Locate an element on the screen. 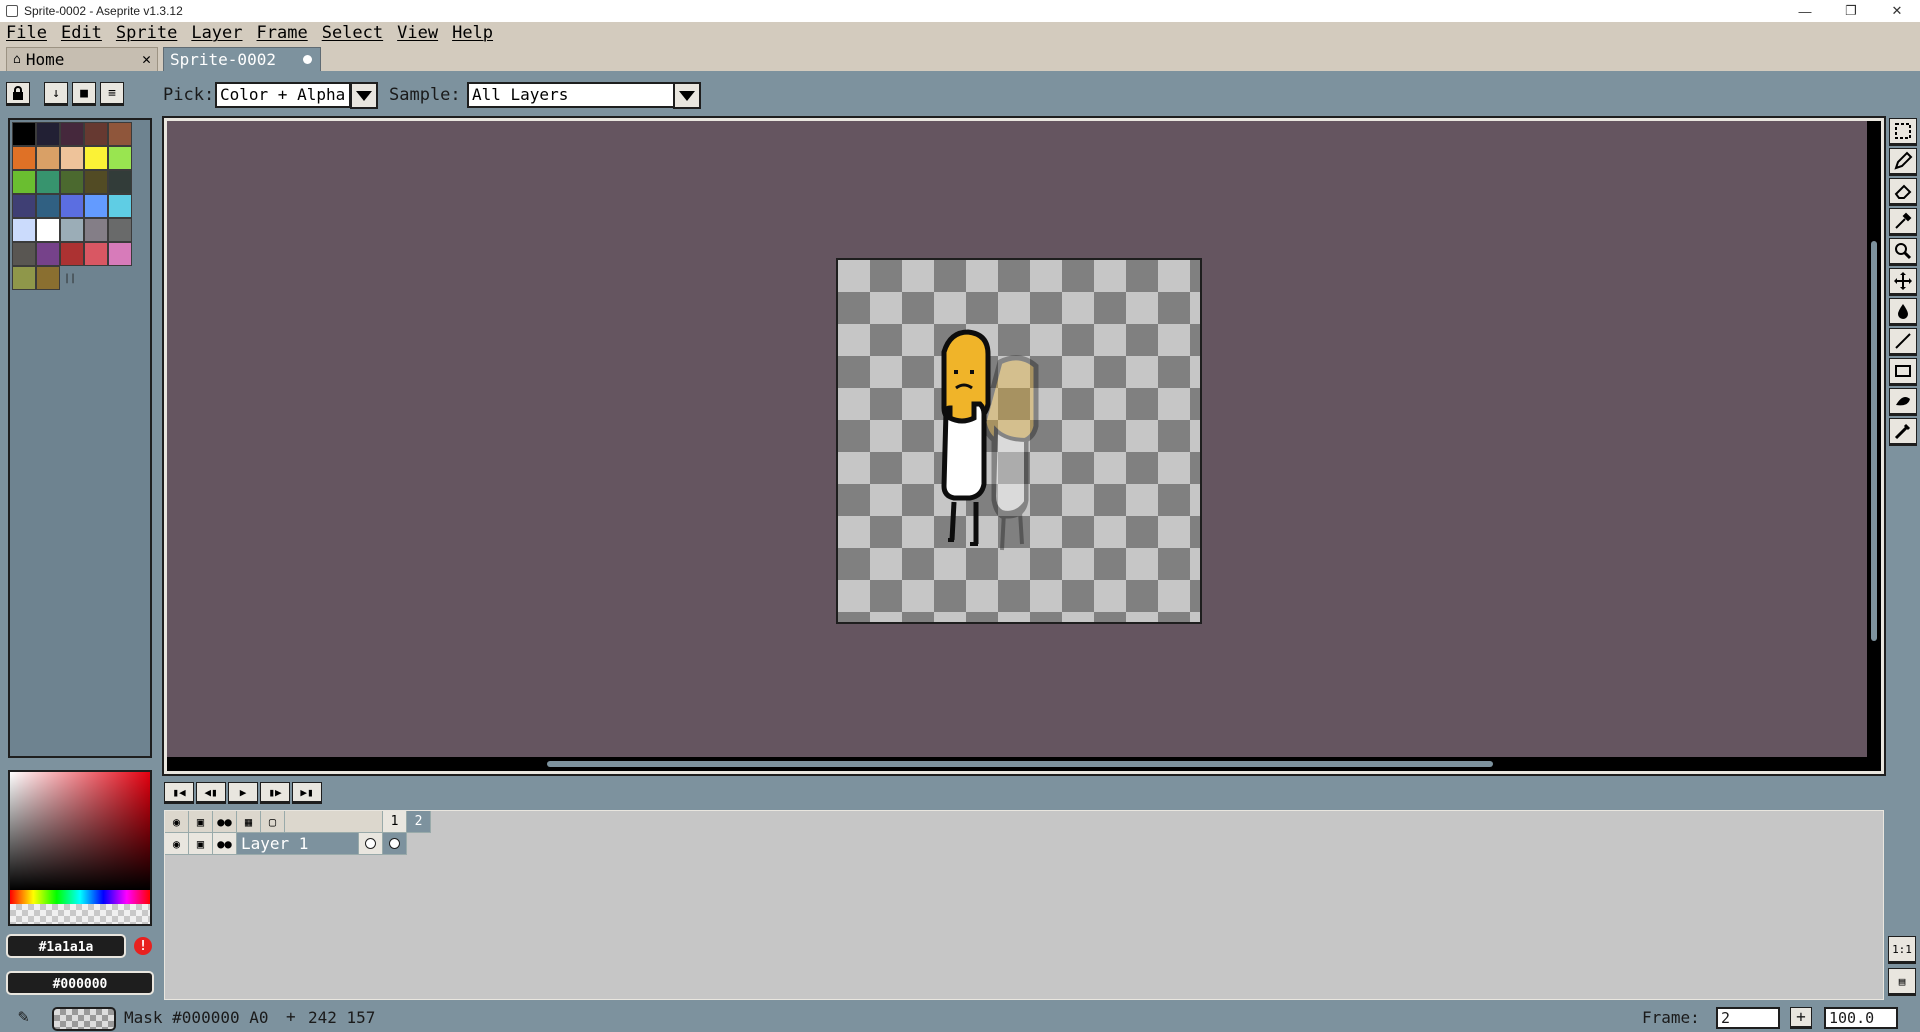  frame-header-2: 2 is located at coordinates (419, 822).